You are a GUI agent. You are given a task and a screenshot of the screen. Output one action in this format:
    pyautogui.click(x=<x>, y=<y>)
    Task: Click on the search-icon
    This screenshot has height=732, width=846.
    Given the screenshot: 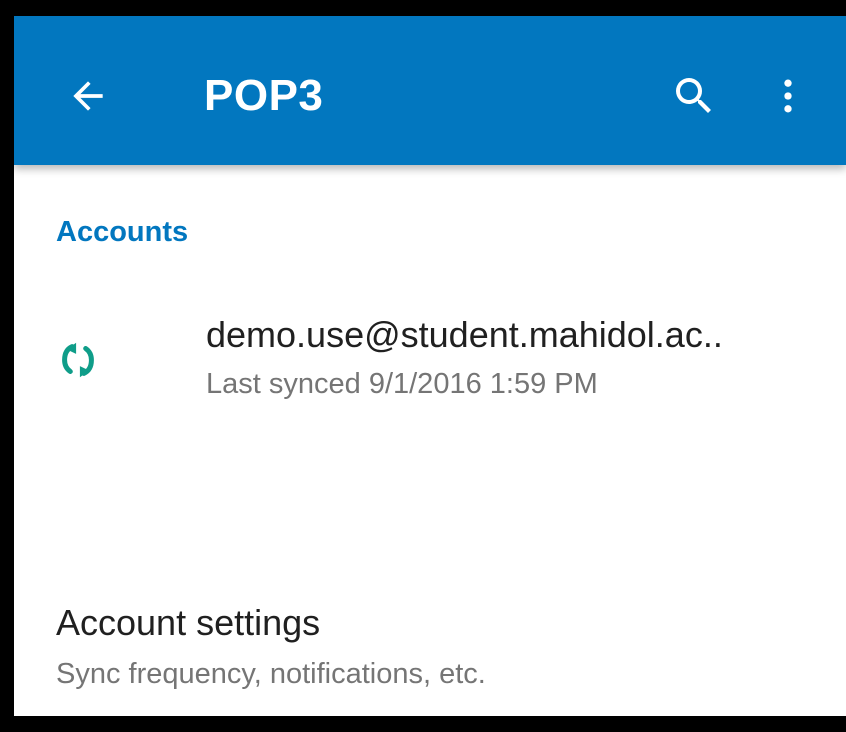 What is the action you would take?
    pyautogui.click(x=693, y=95)
    